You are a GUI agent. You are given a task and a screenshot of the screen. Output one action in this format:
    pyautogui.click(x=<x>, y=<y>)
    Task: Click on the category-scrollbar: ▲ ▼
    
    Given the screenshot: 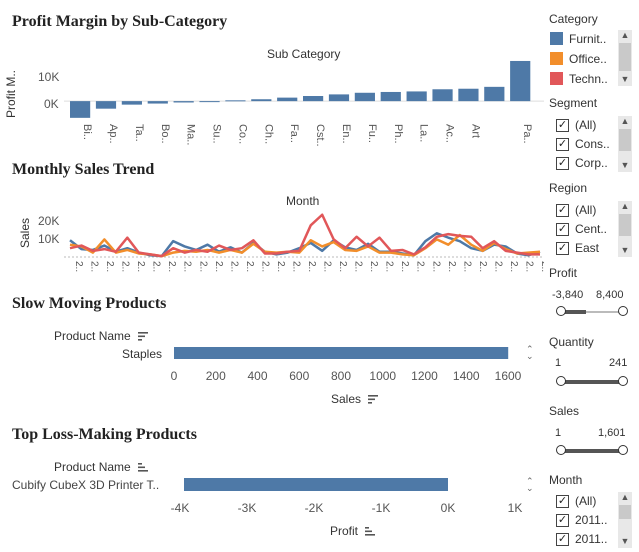 What is the action you would take?
    pyautogui.click(x=625, y=58)
    